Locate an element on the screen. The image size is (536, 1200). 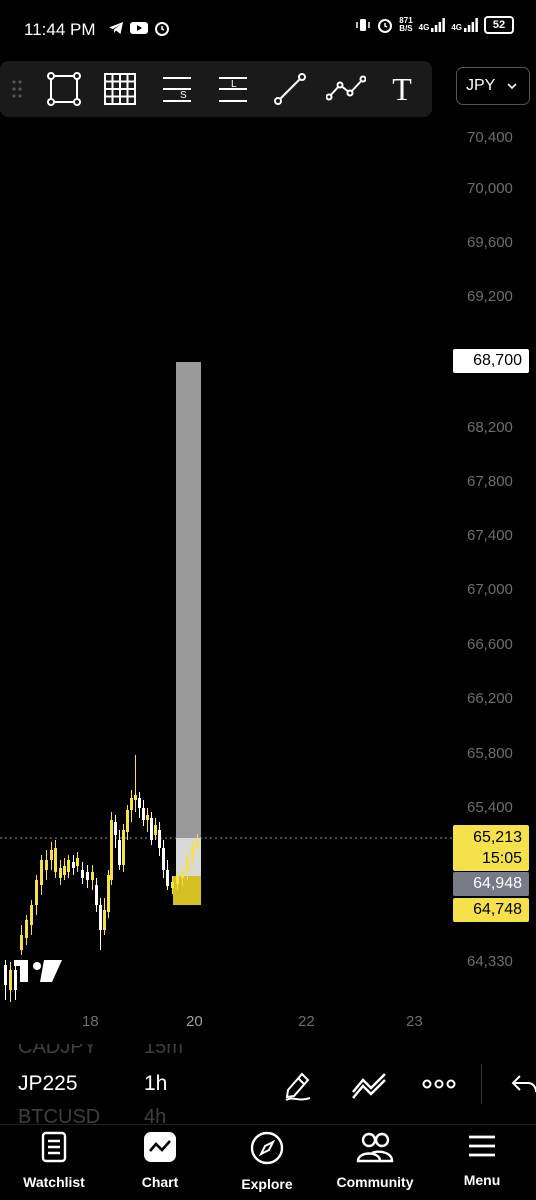
nav-community: Community is located at coordinates (375, 1160).